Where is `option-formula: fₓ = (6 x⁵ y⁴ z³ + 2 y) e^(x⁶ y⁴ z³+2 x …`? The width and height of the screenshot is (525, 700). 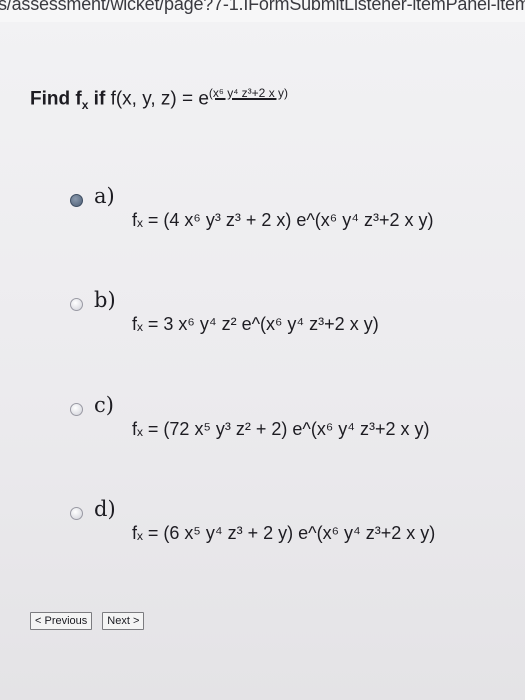 option-formula: fₓ = (6 x⁵ y⁴ z³ + 2 y) e^(x⁶ y⁴ z³+2 x … is located at coordinates (284, 533).